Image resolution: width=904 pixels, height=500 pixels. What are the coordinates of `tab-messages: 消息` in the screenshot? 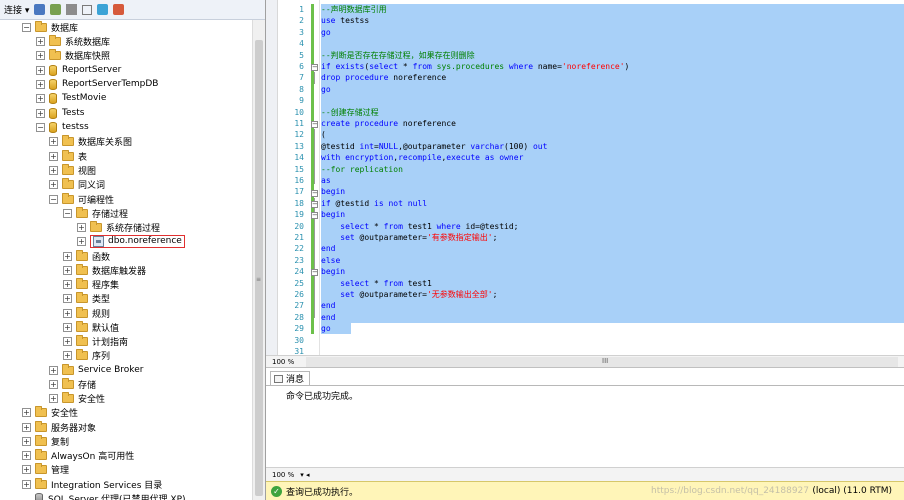 It's located at (290, 378).